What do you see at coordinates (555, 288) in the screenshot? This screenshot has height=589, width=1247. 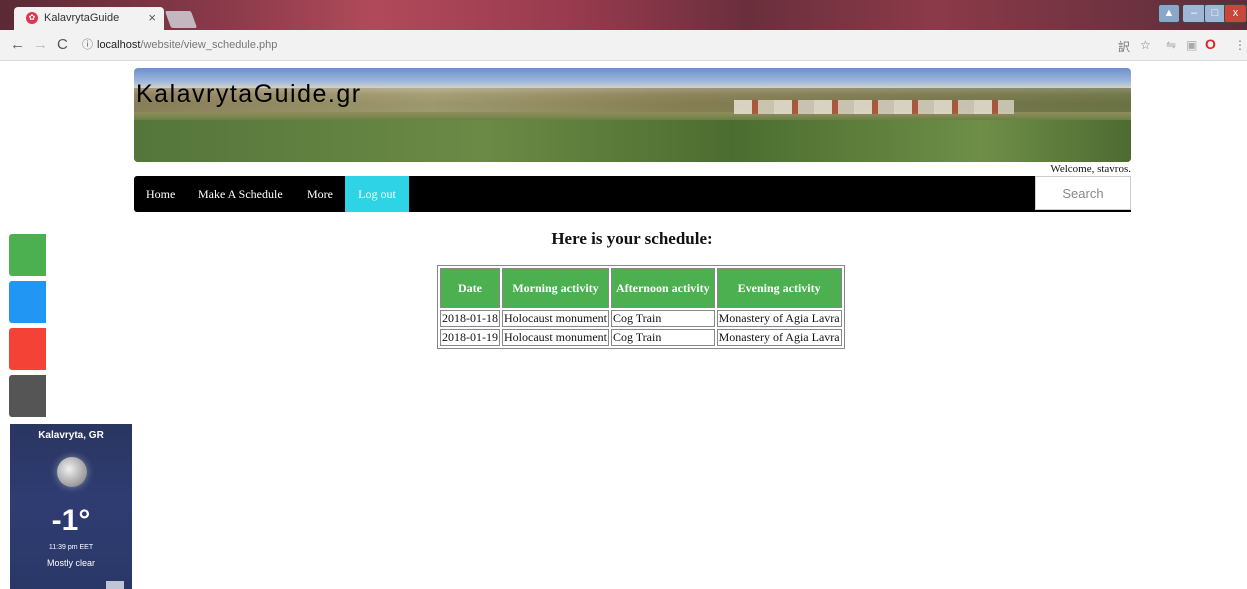 I see `column-header-morning: Morning activity` at bounding box center [555, 288].